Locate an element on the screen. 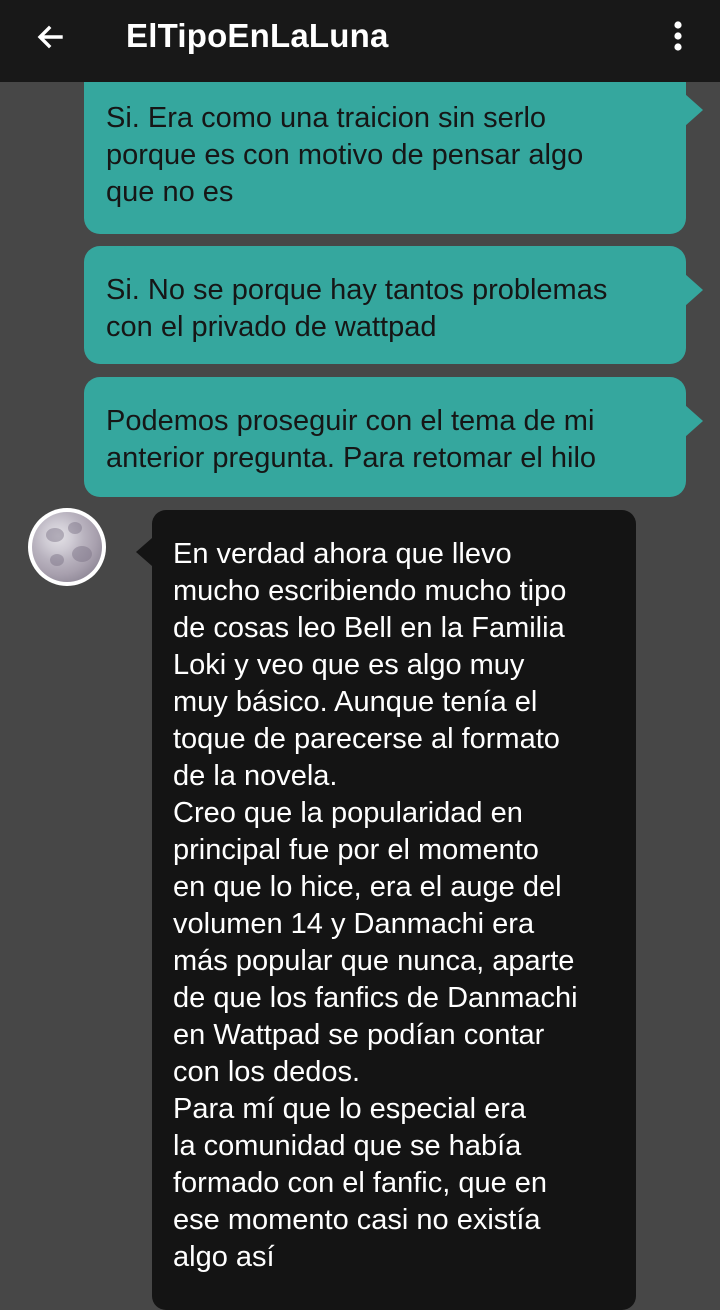 This screenshot has height=1310, width=720. back-button is located at coordinates (50, 37).